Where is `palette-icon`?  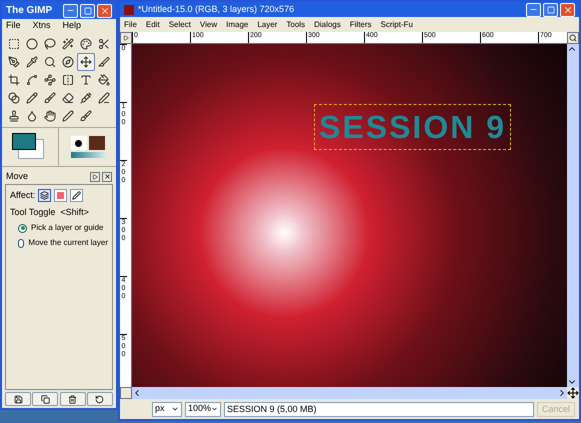 palette-icon is located at coordinates (86, 44).